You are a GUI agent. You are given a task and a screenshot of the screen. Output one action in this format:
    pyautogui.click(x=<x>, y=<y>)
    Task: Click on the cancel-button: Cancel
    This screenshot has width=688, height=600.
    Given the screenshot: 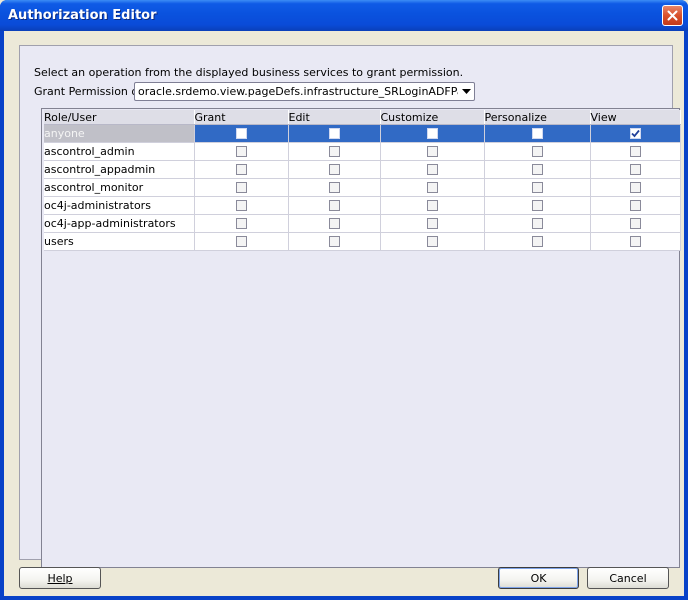 What is the action you would take?
    pyautogui.click(x=628, y=578)
    